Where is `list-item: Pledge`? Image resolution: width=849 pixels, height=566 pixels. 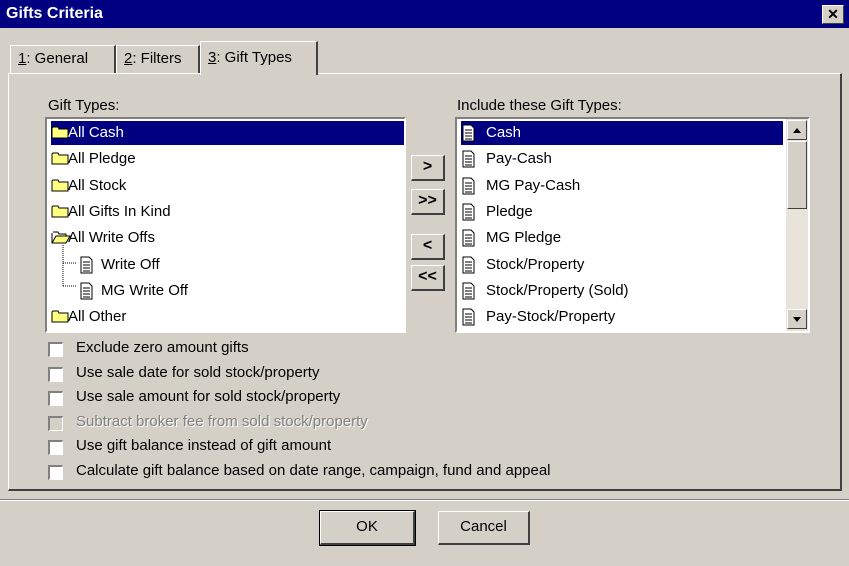 list-item: Pledge is located at coordinates (497, 212).